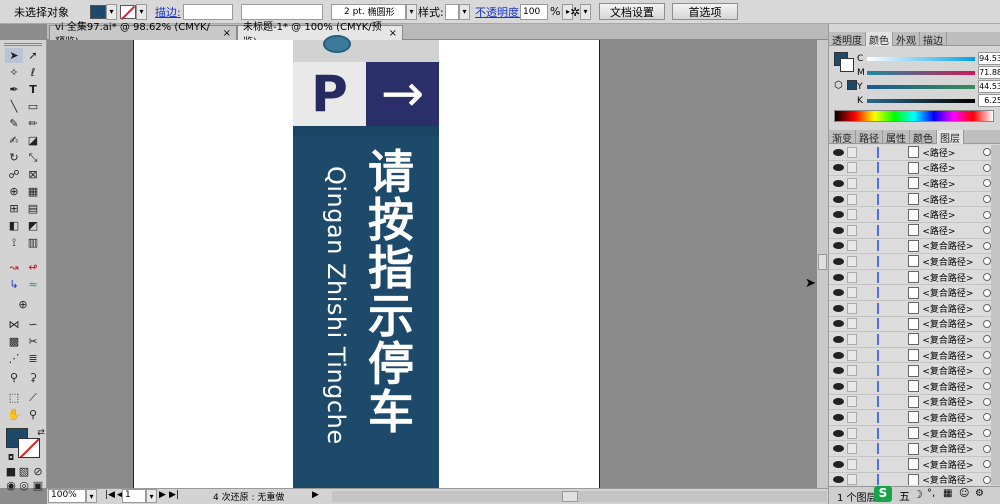 This screenshot has width=1000, height=504. I want to click on hand-tool-icon: ✋, so click(14, 414).